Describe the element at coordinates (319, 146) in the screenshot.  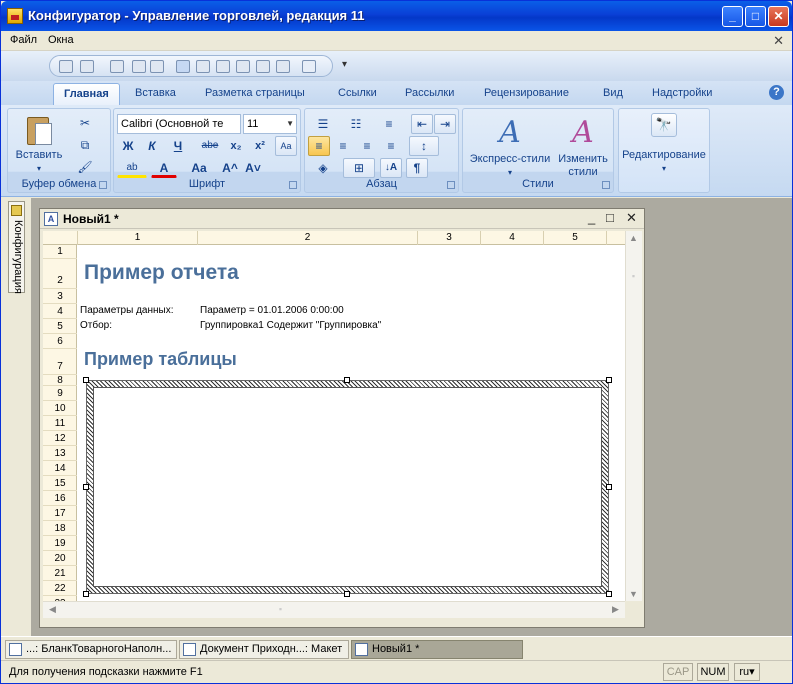
I see `align-left-button: ≡` at that location.